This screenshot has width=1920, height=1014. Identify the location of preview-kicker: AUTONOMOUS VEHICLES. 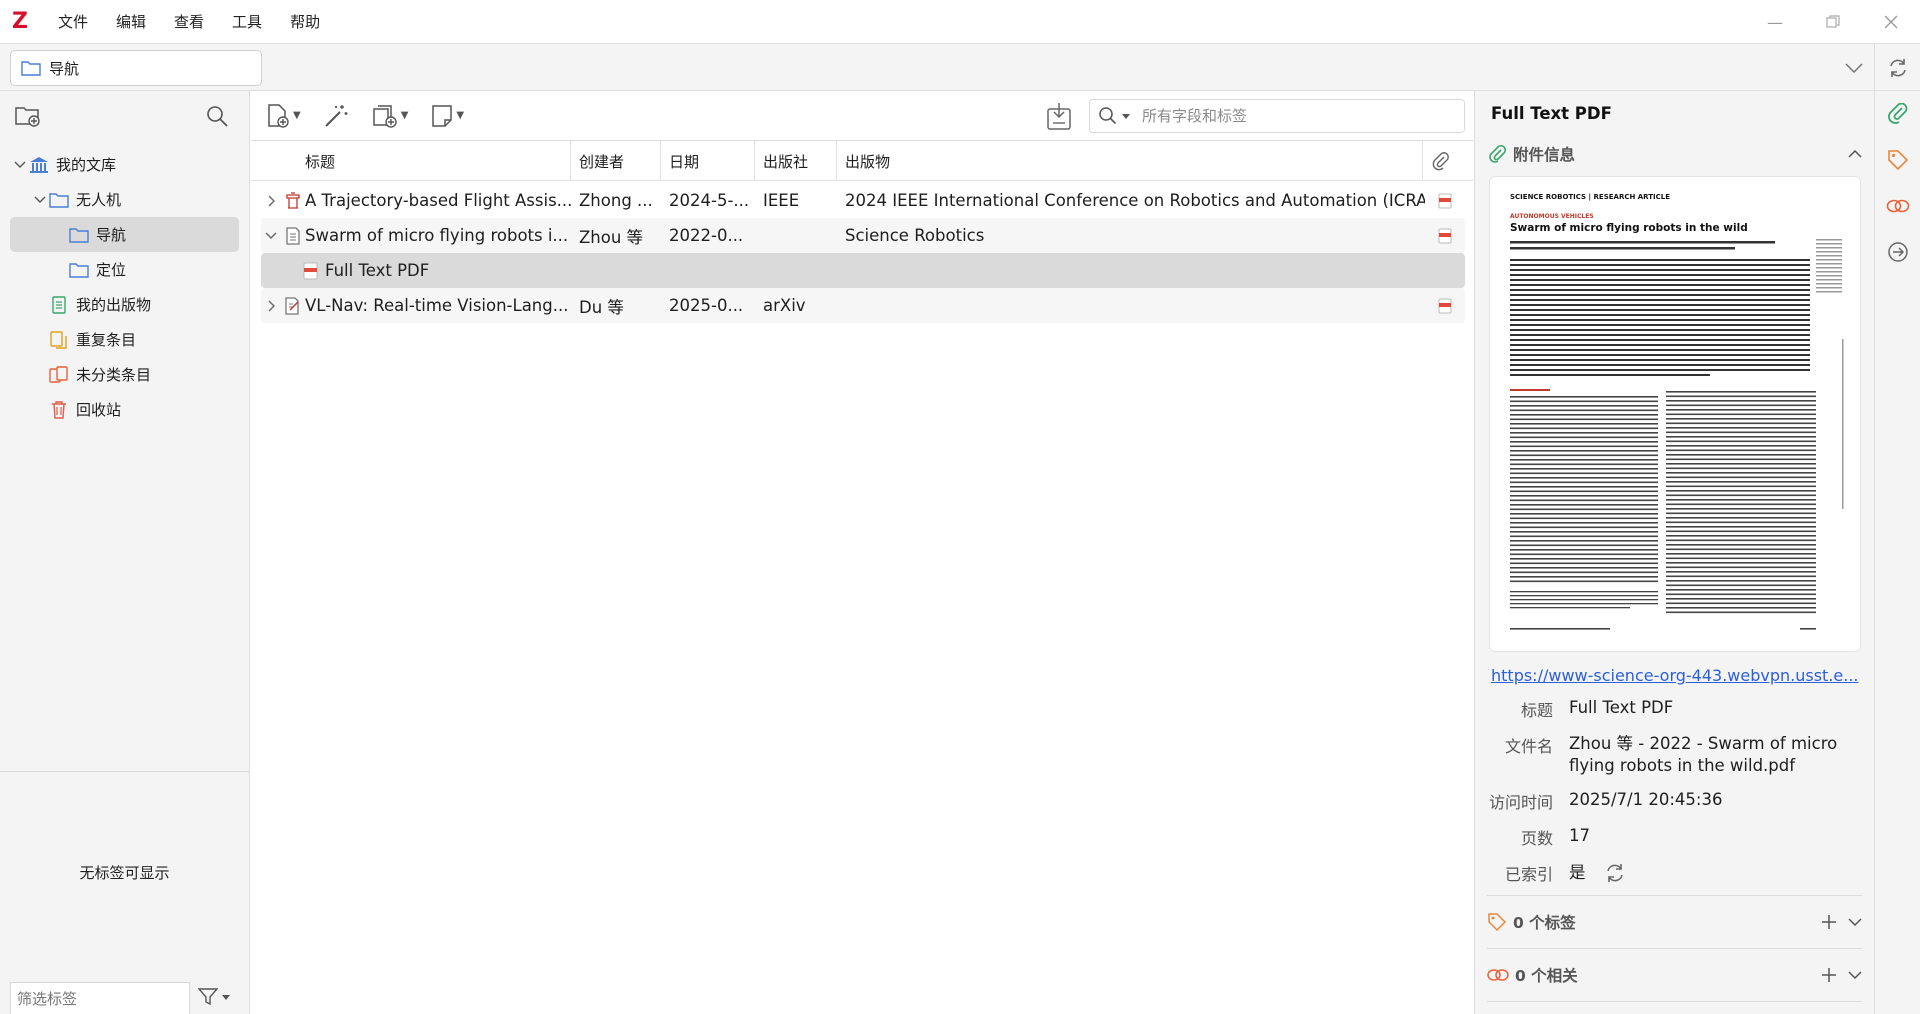
(1552, 216).